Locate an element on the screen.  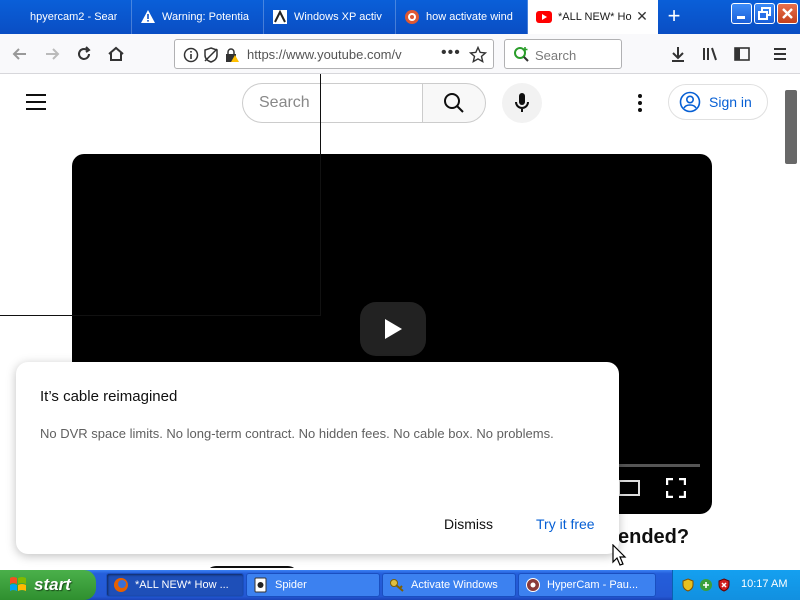
library-button is located at coordinates (710, 54).